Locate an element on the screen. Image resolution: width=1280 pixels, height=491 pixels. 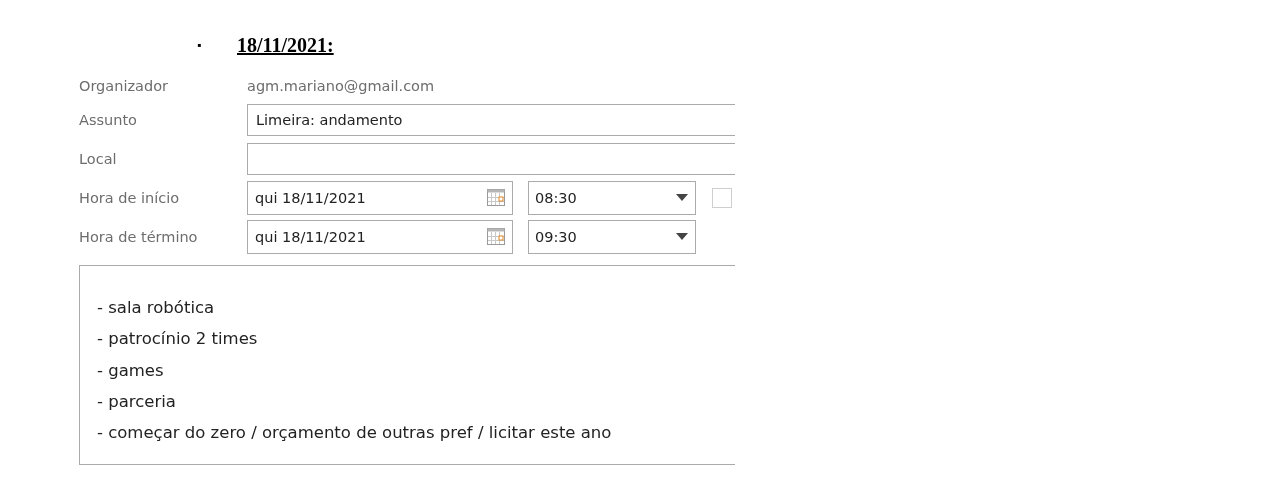
field-label: Assunto is located at coordinates (108, 119).